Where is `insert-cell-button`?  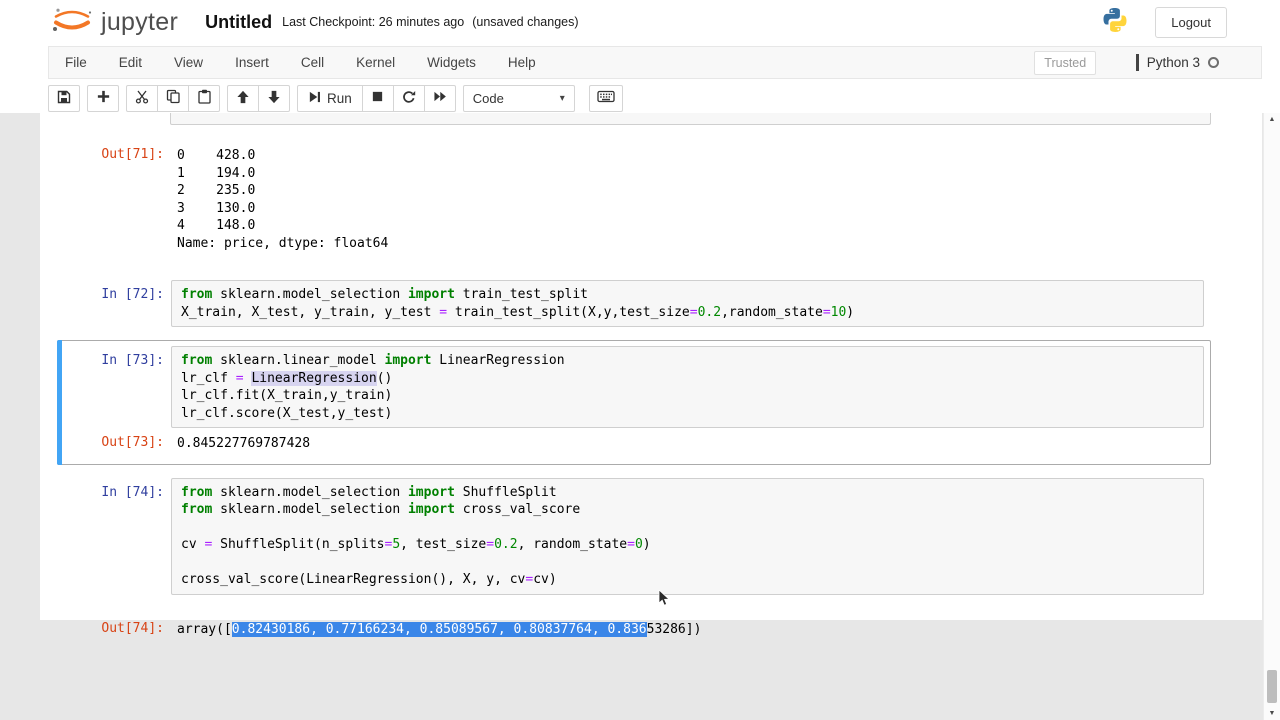 insert-cell-button is located at coordinates (103, 98).